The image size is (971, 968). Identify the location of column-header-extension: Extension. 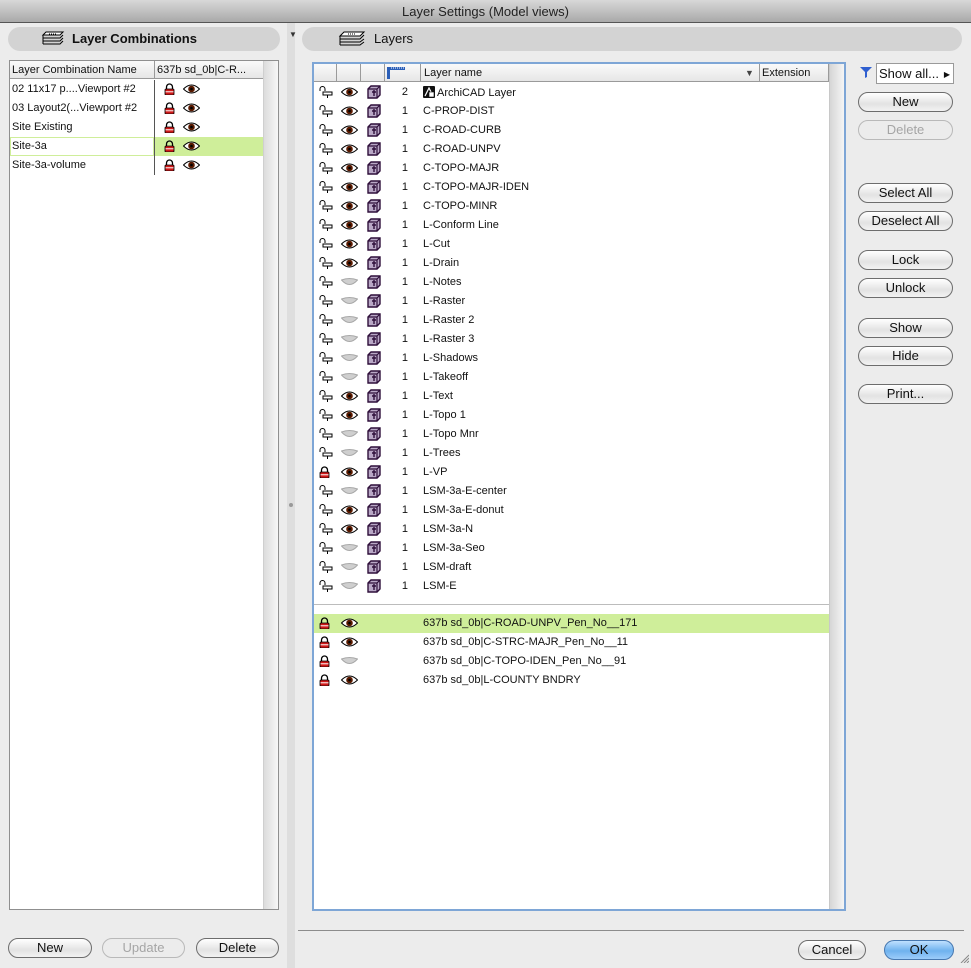
(786, 73).